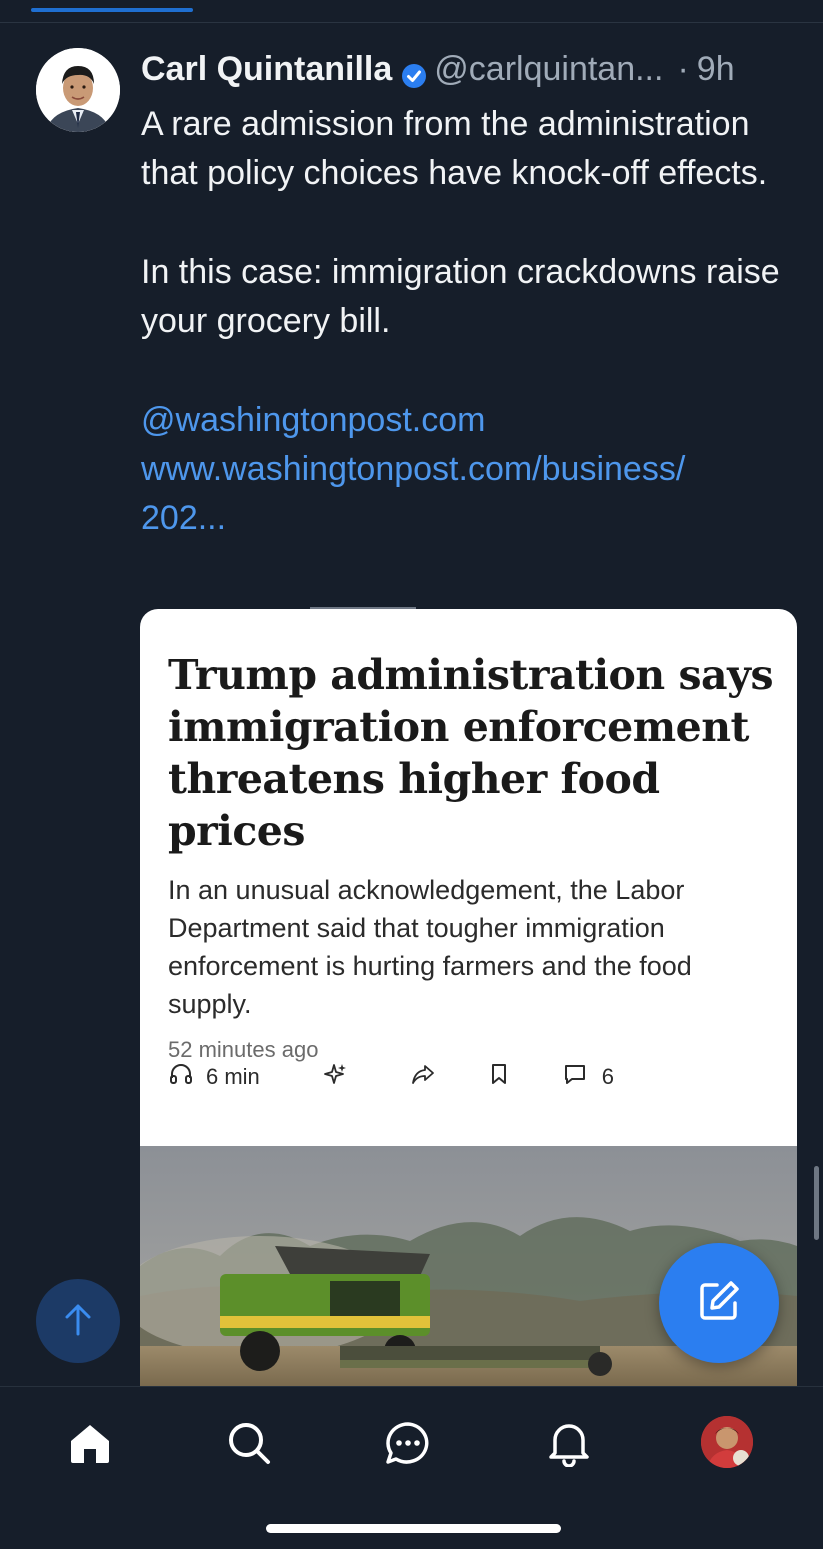 The image size is (823, 1549). I want to click on bookmark-icon, so click(499, 1077).